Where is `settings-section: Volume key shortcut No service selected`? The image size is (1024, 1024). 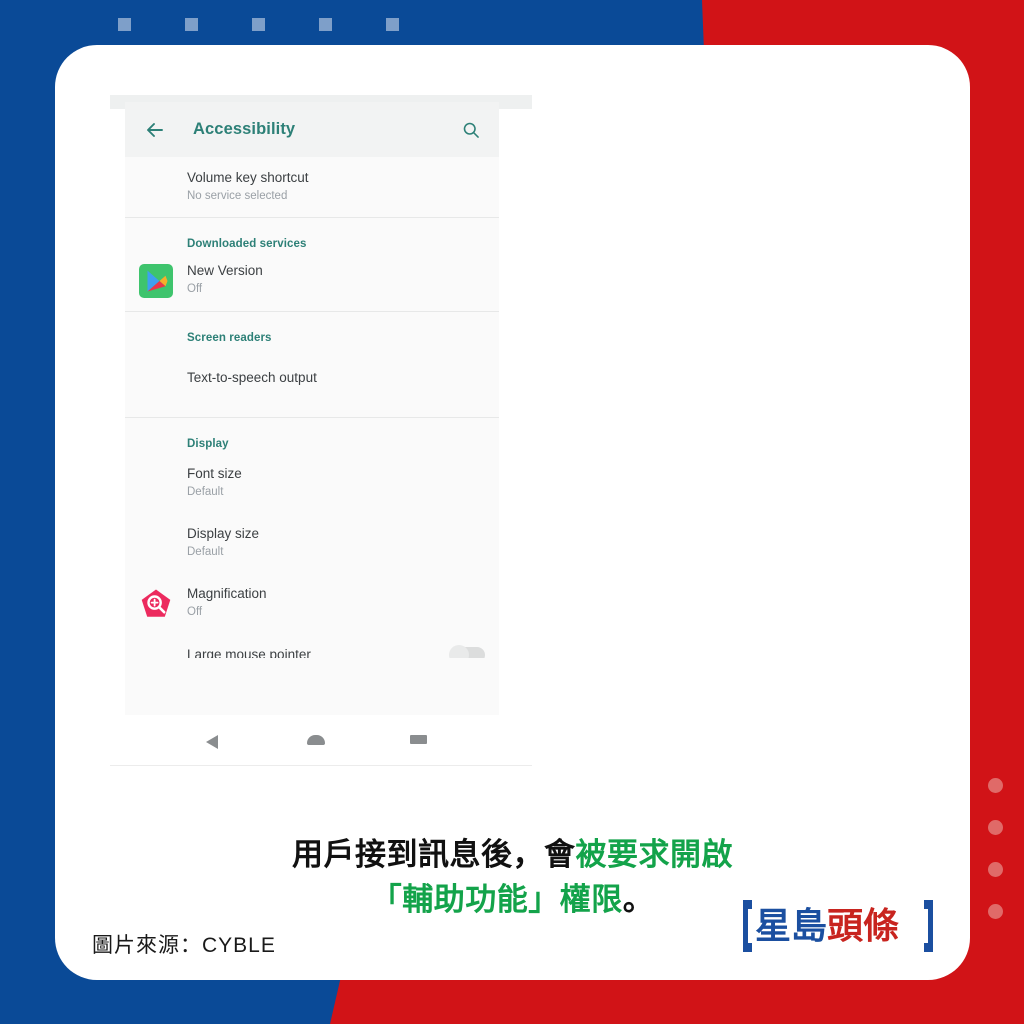 settings-section: Volume key shortcut No service selected is located at coordinates (312, 188).